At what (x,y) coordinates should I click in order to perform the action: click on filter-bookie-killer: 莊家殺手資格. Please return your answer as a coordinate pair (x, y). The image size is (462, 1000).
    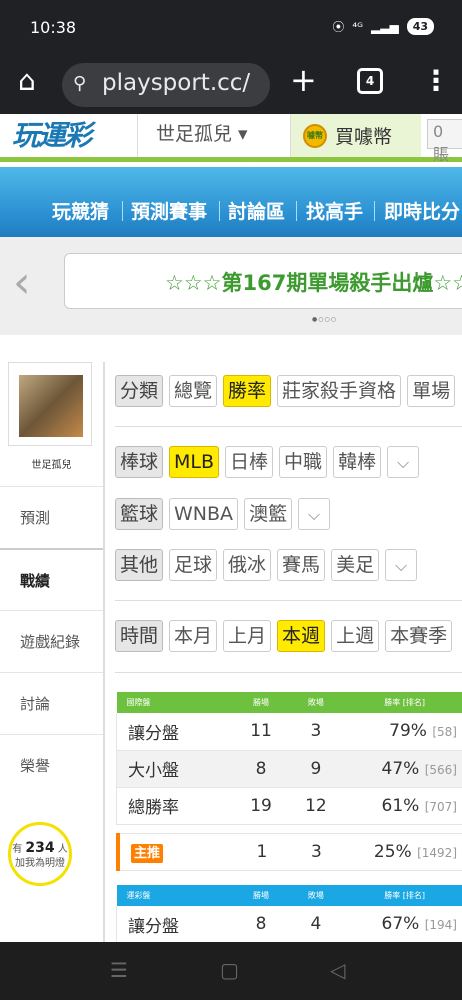
    Looking at the image, I should click on (339, 391).